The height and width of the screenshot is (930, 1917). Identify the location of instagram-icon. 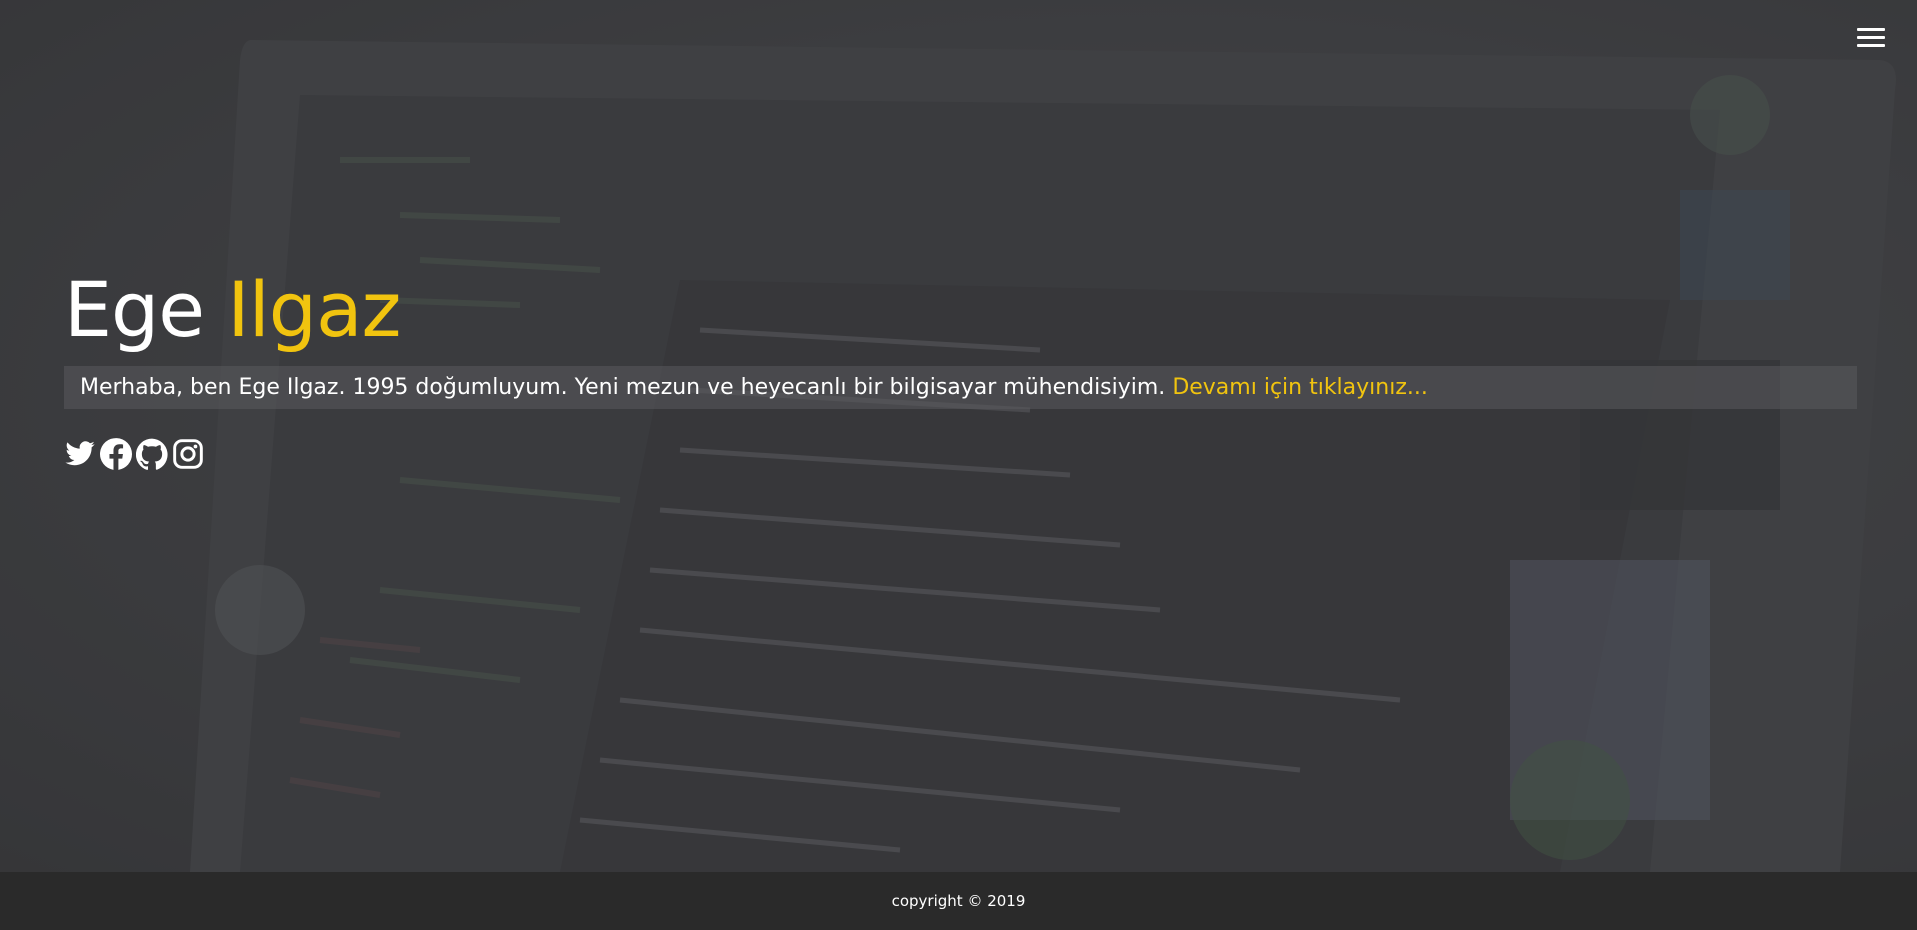
(188, 454).